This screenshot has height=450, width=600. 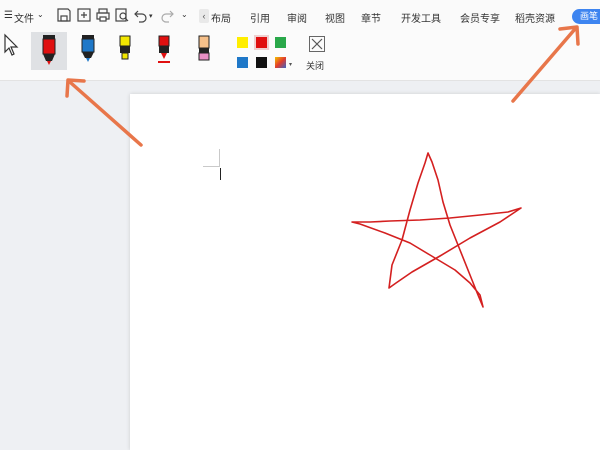 What do you see at coordinates (335, 17) in the screenshot?
I see `tab-view: 视图` at bounding box center [335, 17].